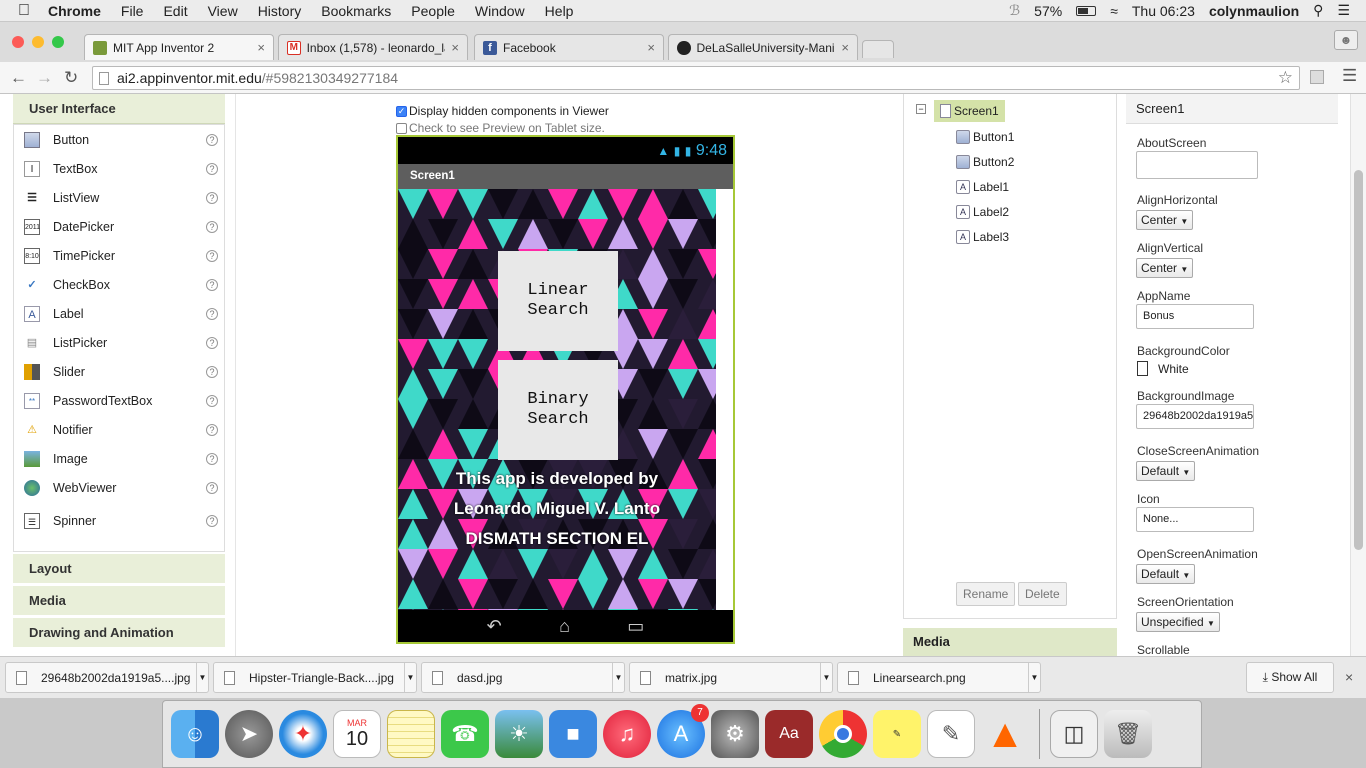 The image size is (1366, 768). I want to click on scrollbar-thumb, so click(1358, 360).